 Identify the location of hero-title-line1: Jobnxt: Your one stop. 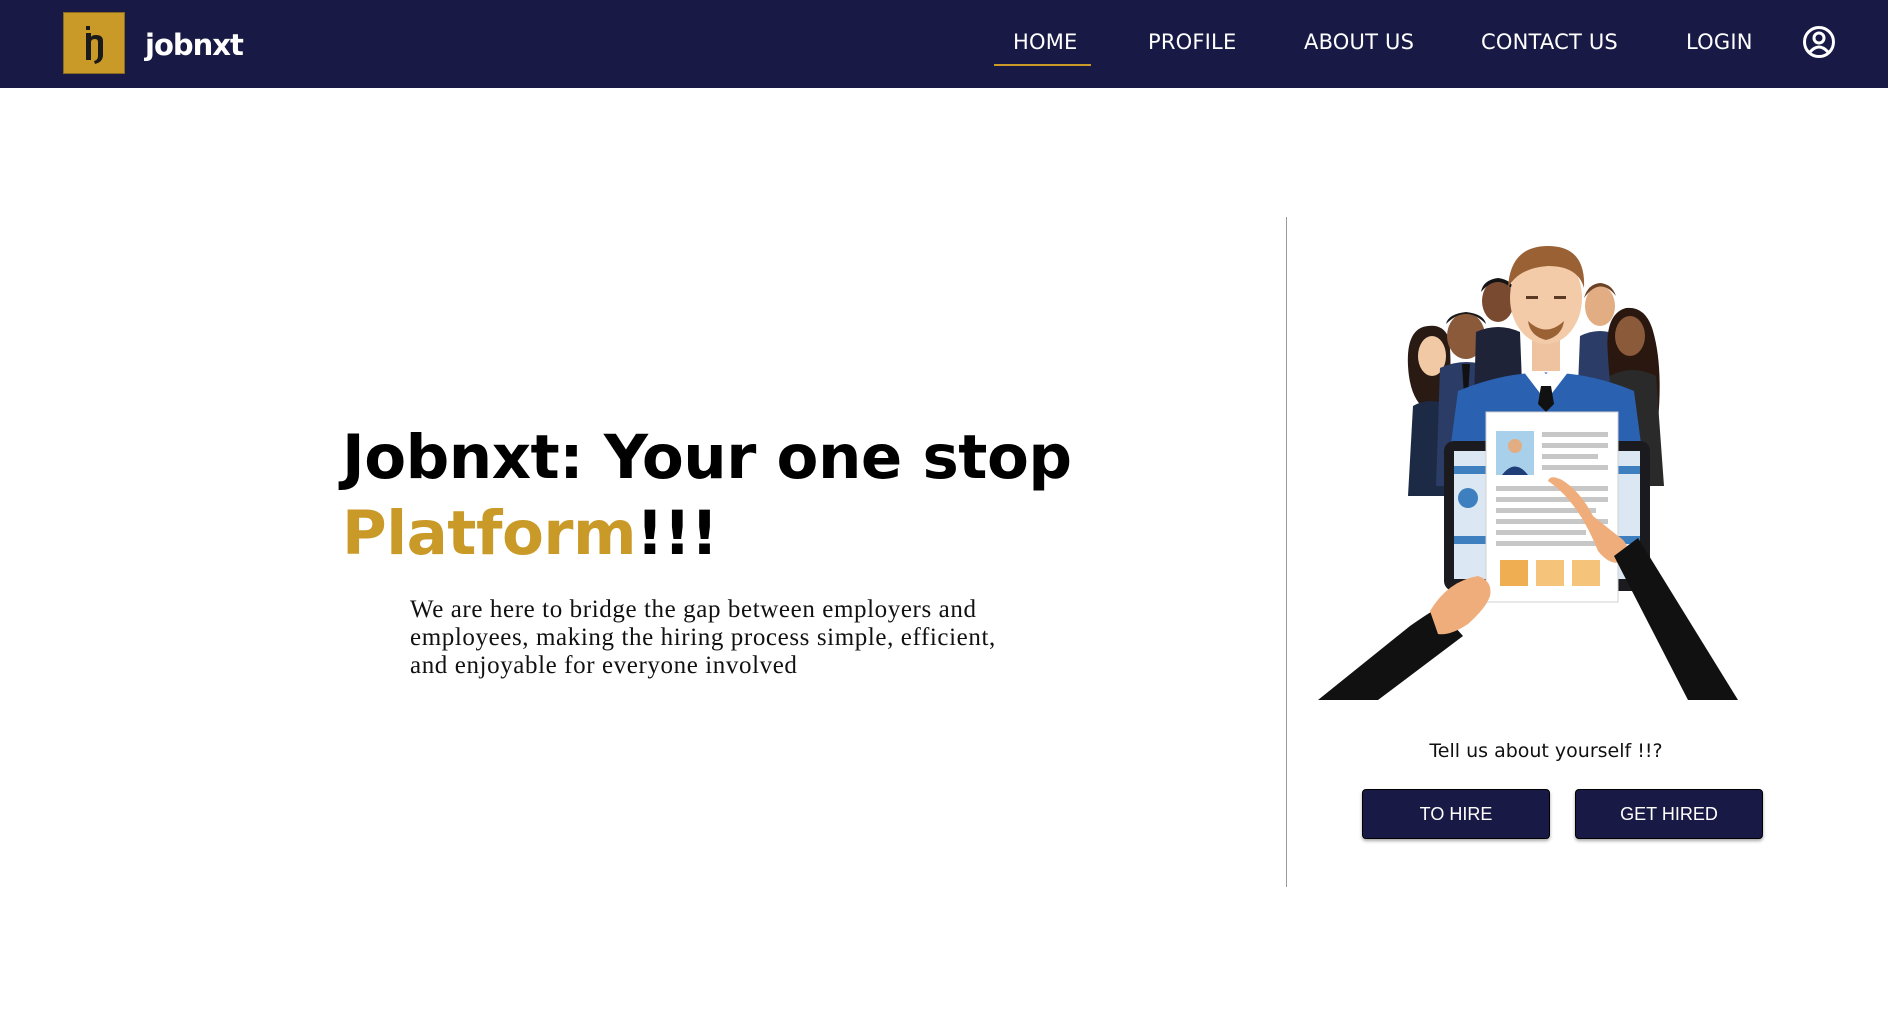
(707, 457).